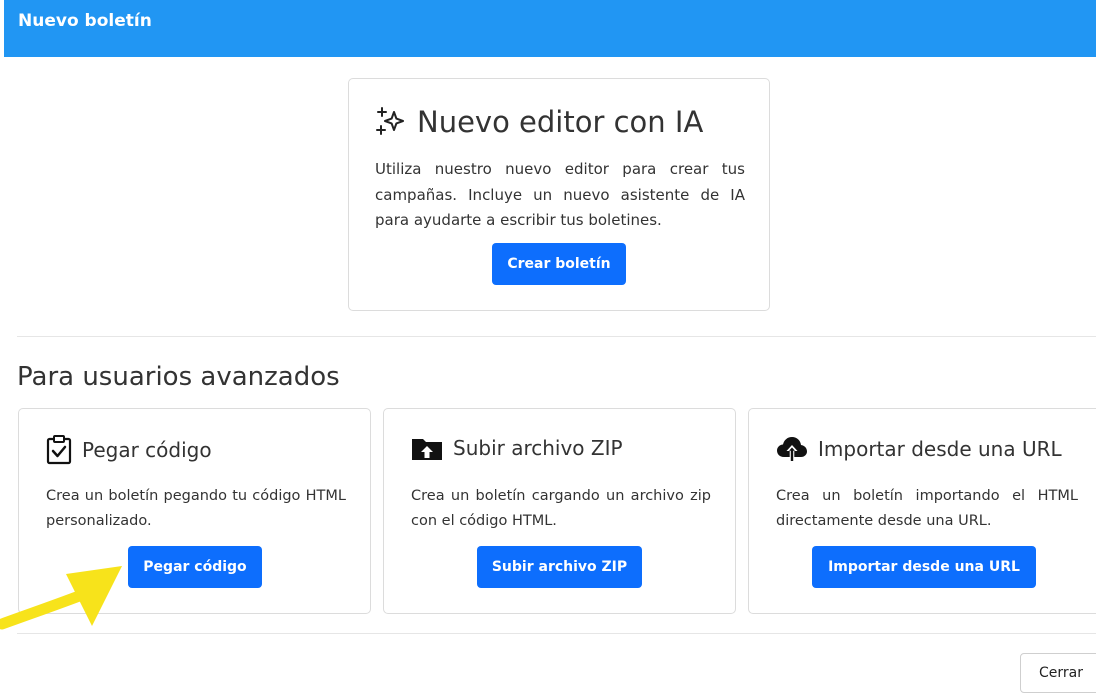 The height and width of the screenshot is (693, 1096). What do you see at coordinates (59, 450) in the screenshot?
I see `clipboard-check-icon` at bounding box center [59, 450].